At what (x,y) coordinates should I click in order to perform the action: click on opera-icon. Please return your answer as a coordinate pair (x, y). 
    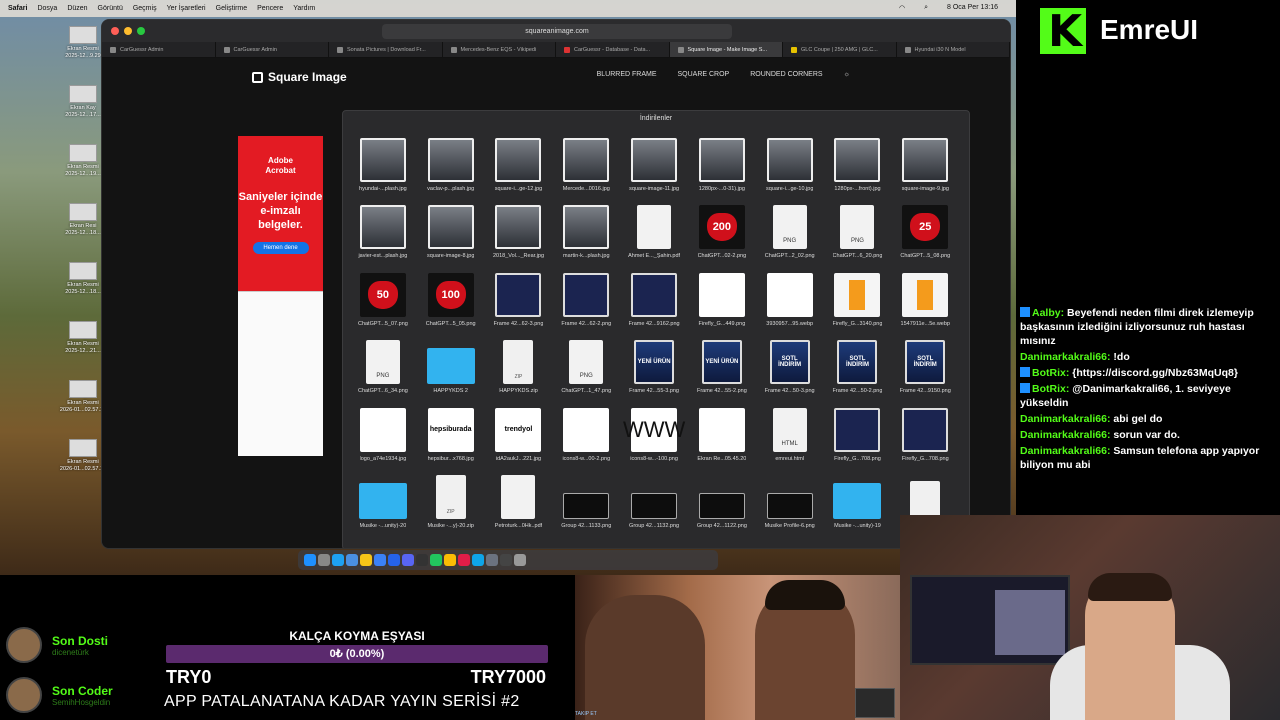
    Looking at the image, I should click on (464, 560).